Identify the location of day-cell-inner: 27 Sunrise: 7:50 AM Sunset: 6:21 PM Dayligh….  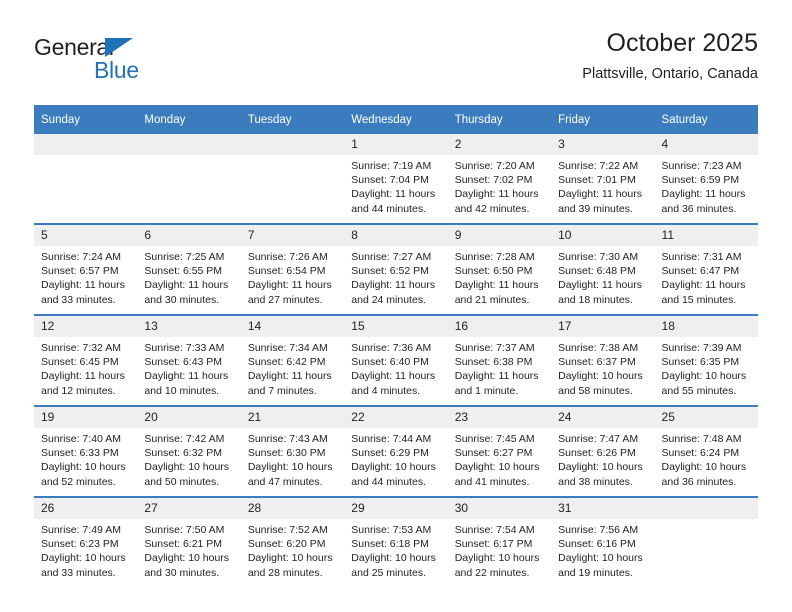
(189, 542).